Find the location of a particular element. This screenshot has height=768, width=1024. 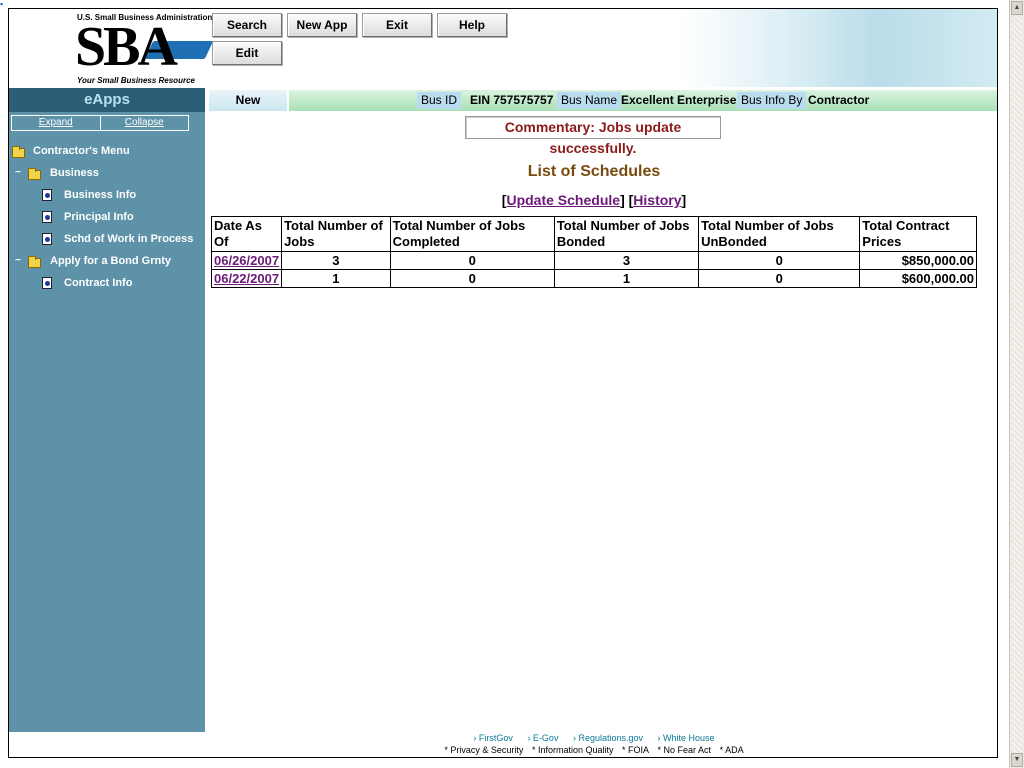

page-title: List of Schedules is located at coordinates (594, 171).